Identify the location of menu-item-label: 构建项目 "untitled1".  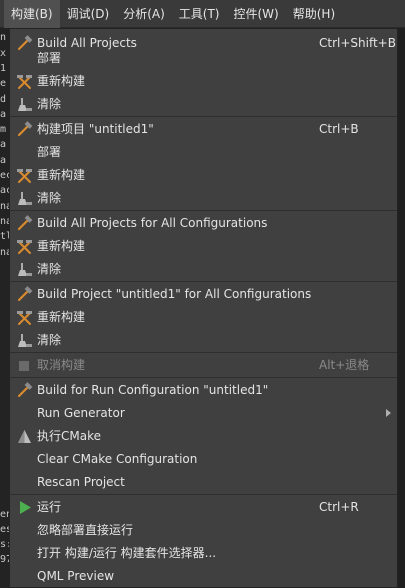
(95, 129).